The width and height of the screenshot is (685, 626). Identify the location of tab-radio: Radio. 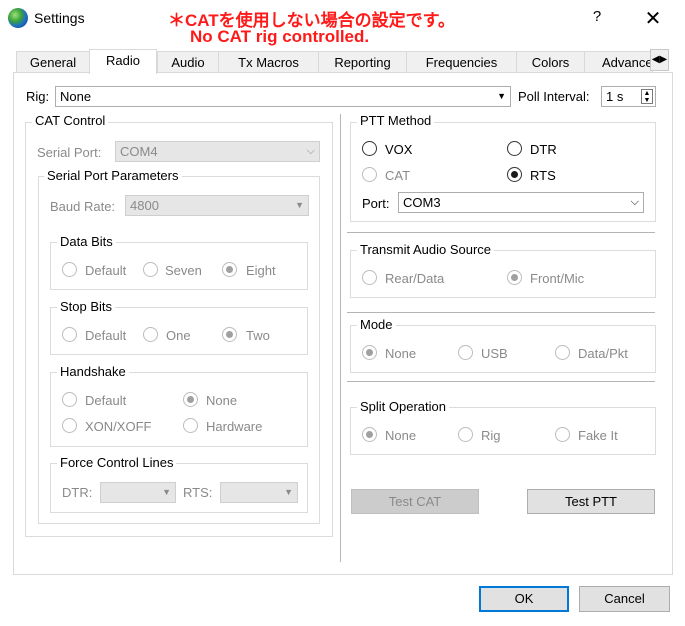
(123, 61).